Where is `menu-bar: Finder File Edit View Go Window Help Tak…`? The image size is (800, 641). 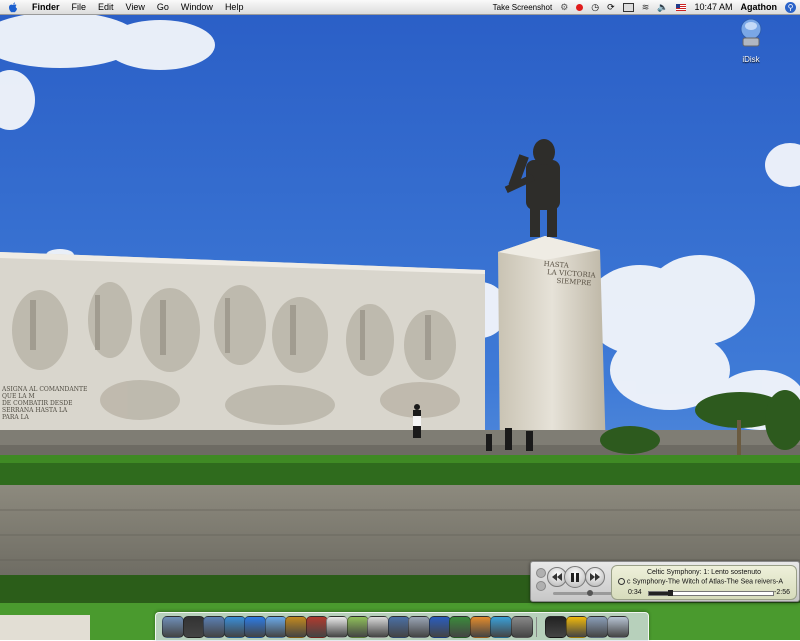 menu-bar: Finder File Edit View Go Window Help Tak… is located at coordinates (400, 7).